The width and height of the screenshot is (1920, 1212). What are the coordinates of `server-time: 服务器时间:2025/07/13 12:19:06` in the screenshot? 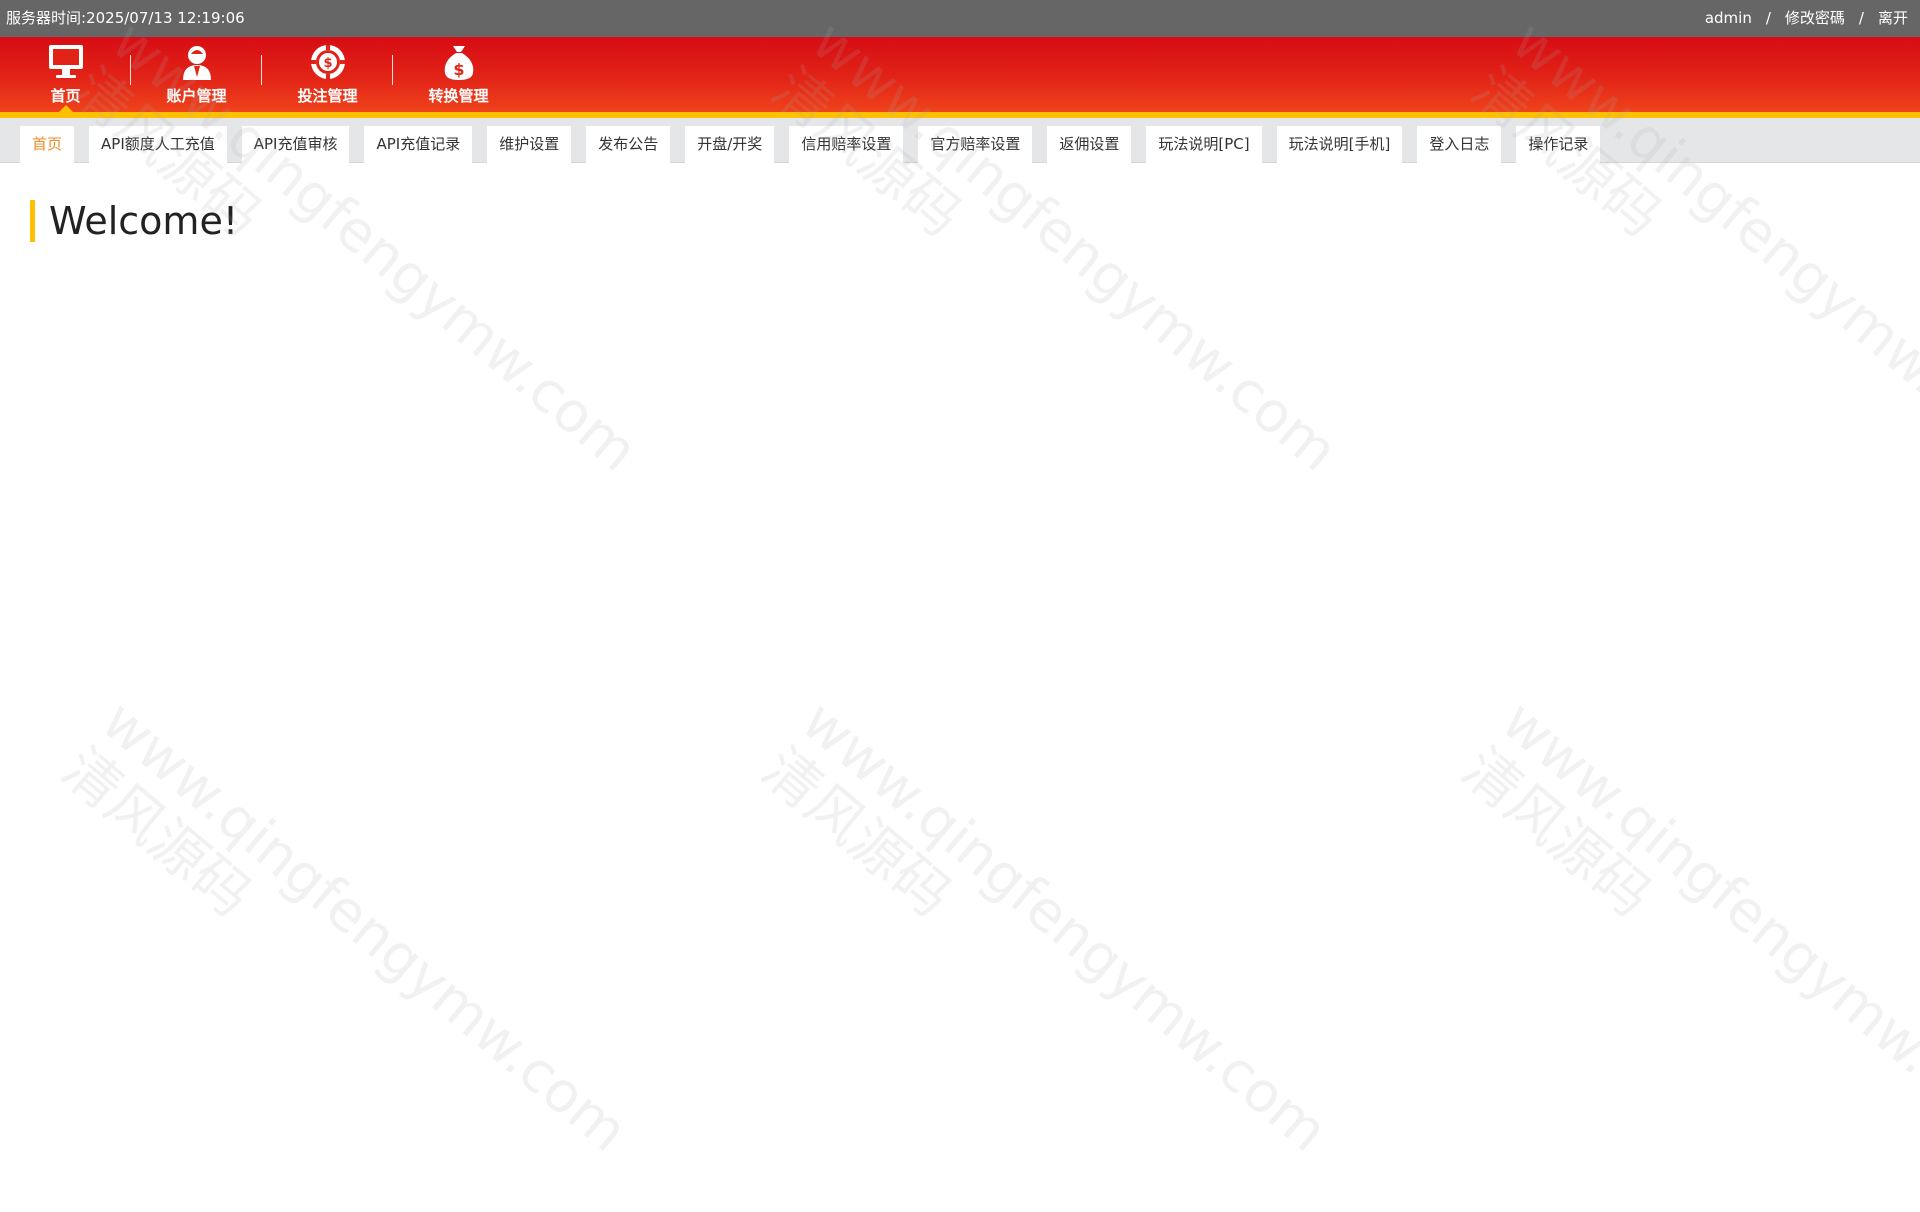 It's located at (125, 18).